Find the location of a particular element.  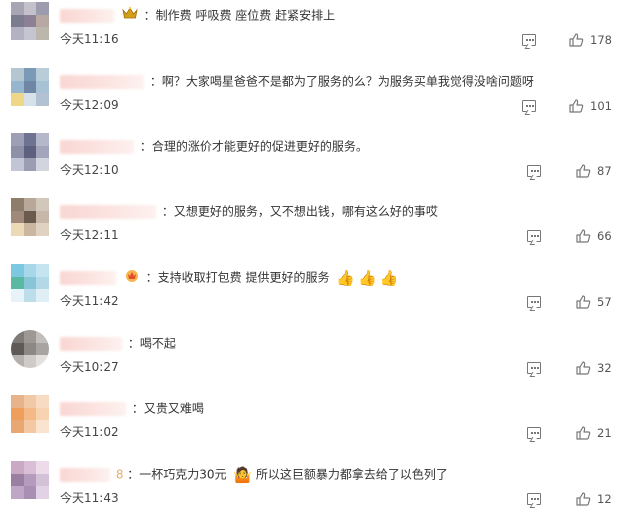

like-button: 21 is located at coordinates (593, 433).